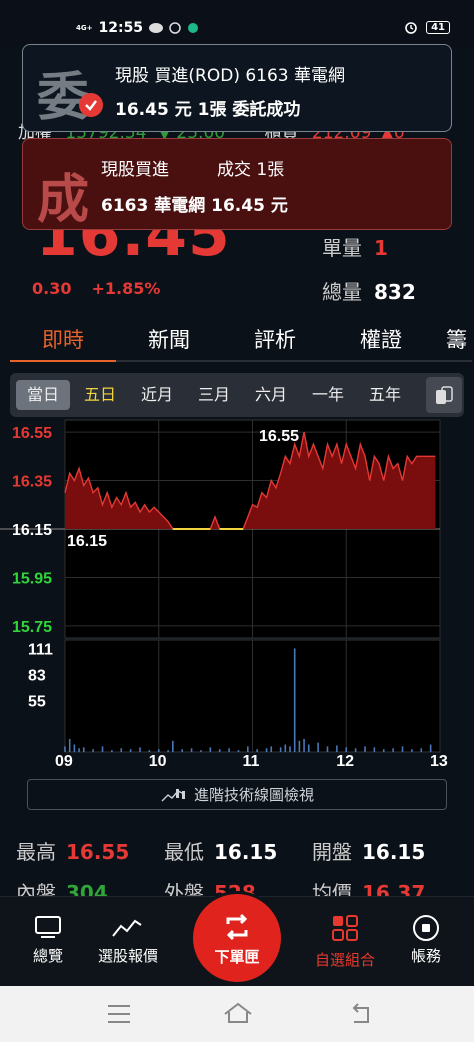 The width and height of the screenshot is (474, 1042). What do you see at coordinates (32, 530) in the screenshot?
I see `price-axis-label: 16.15` at bounding box center [32, 530].